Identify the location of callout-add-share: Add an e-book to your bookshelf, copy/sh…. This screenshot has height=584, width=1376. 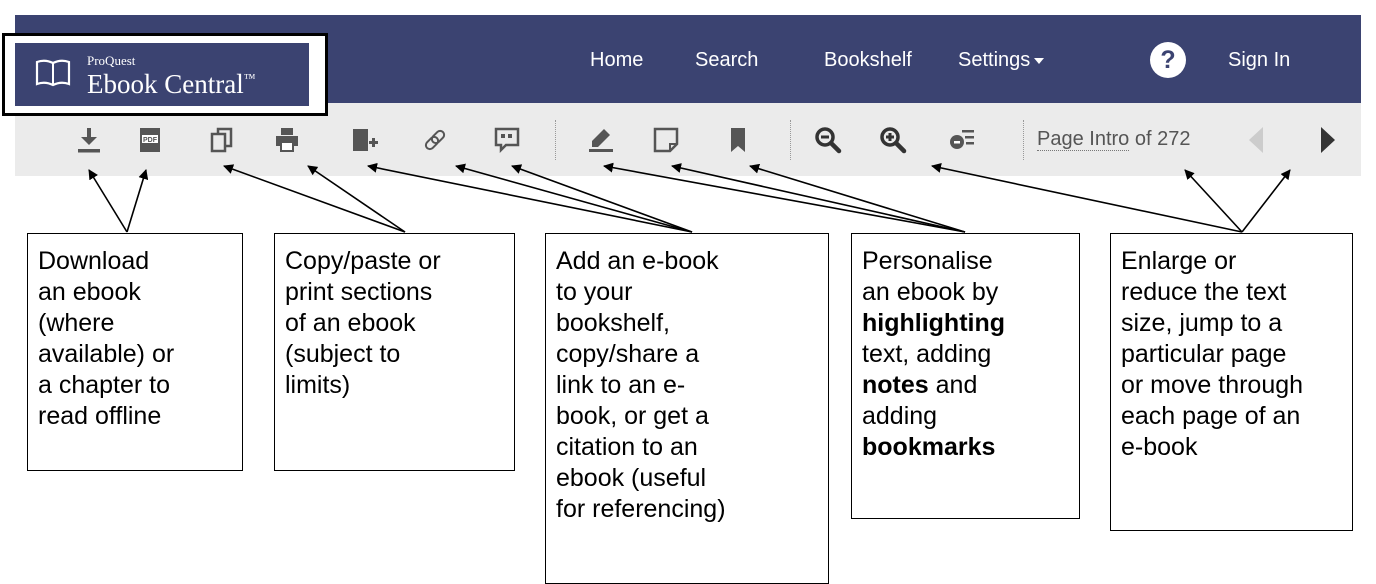
(687, 408).